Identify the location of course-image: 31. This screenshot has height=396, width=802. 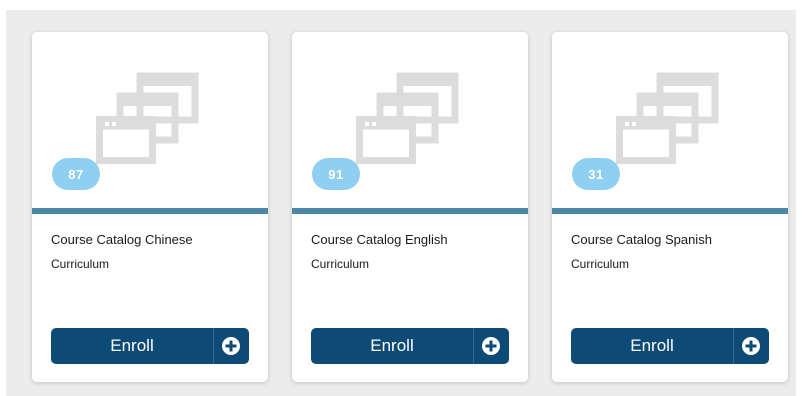
(670, 120).